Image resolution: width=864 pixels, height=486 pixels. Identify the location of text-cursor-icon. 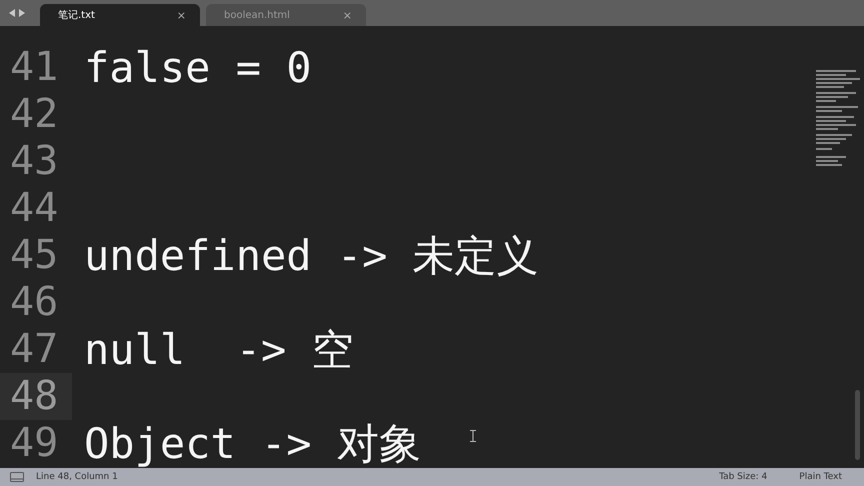
(473, 436).